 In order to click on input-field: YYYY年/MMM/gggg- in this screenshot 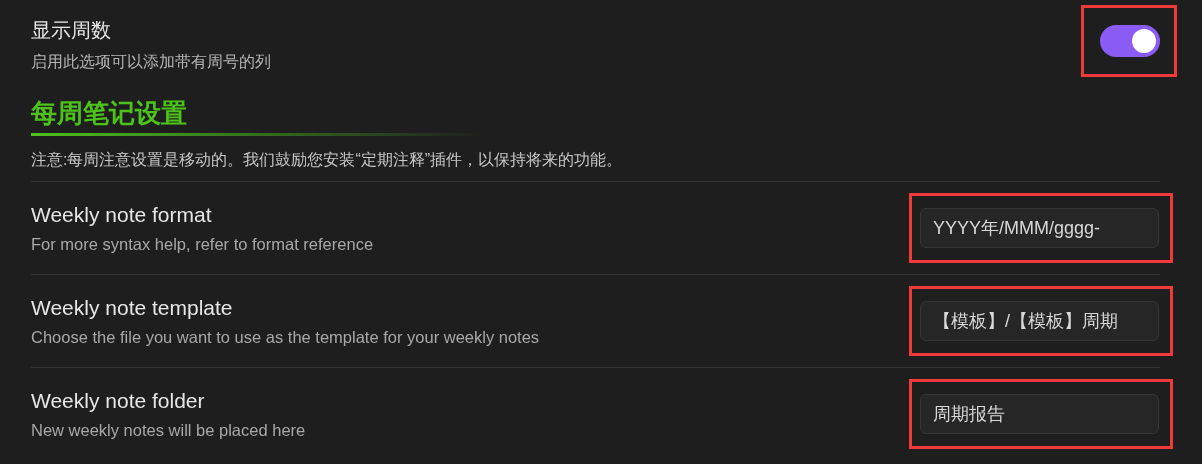, I will do `click(1039, 228)`.